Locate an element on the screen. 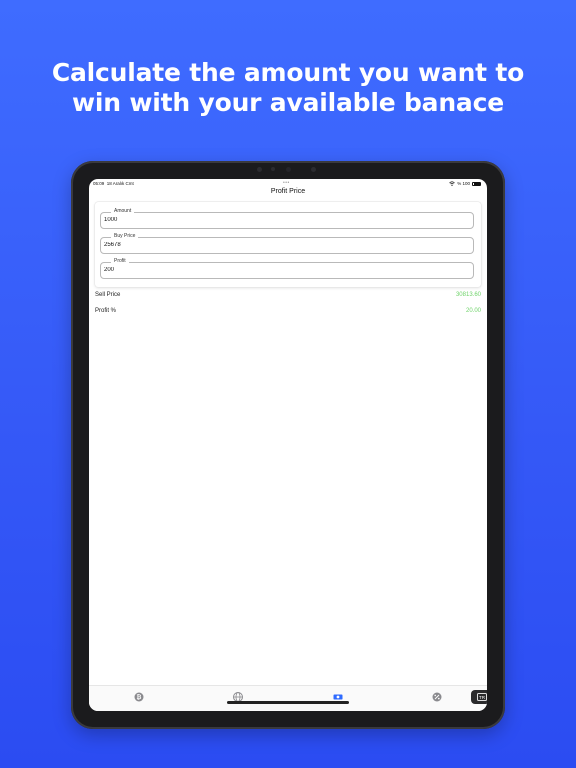  status-clock: 05:09 is located at coordinates (99, 183).